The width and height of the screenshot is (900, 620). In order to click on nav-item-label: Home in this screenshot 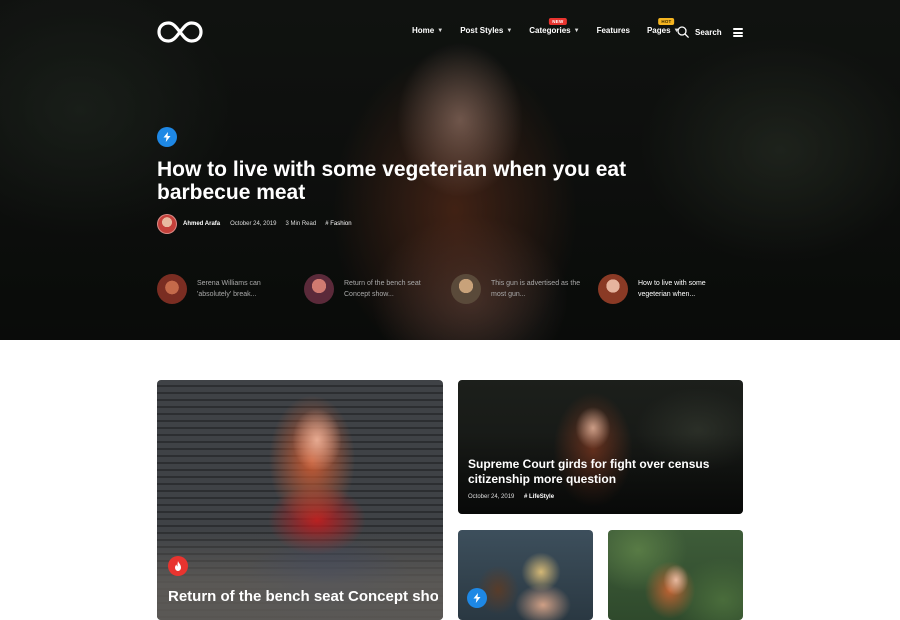, I will do `click(423, 30)`.